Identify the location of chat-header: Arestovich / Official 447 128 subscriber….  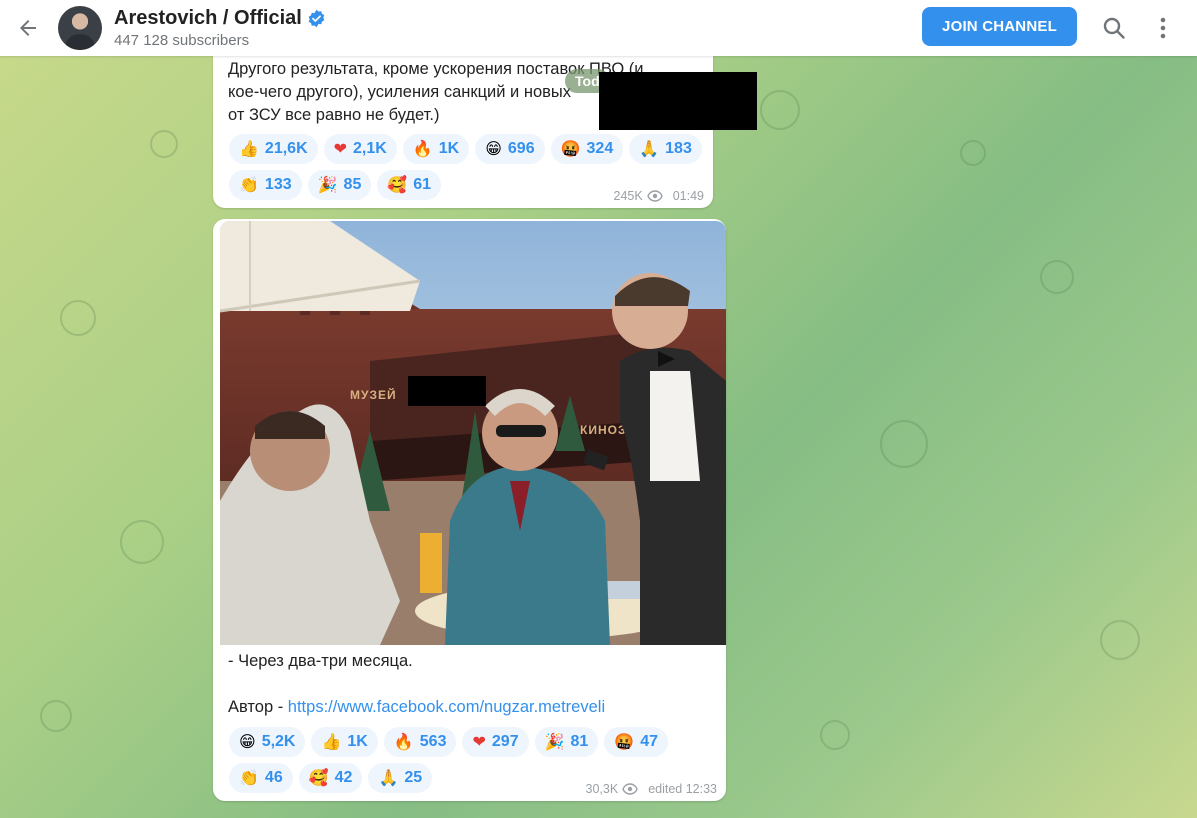
(598, 28).